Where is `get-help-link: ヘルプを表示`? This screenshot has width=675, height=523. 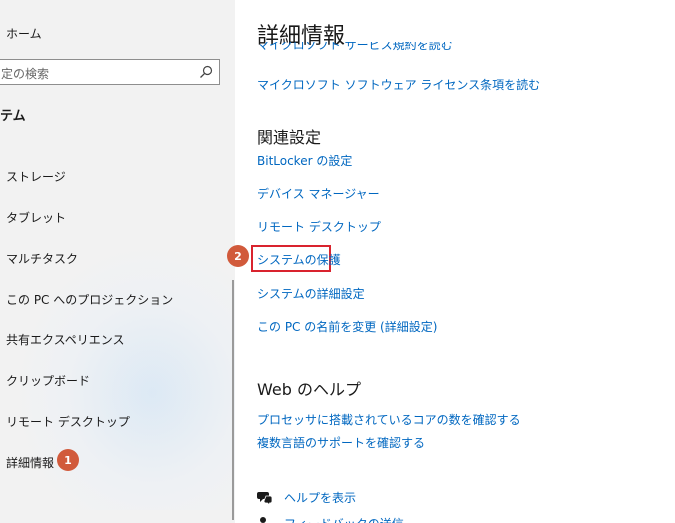
get-help-link: ヘルプを表示 is located at coordinates (357, 497).